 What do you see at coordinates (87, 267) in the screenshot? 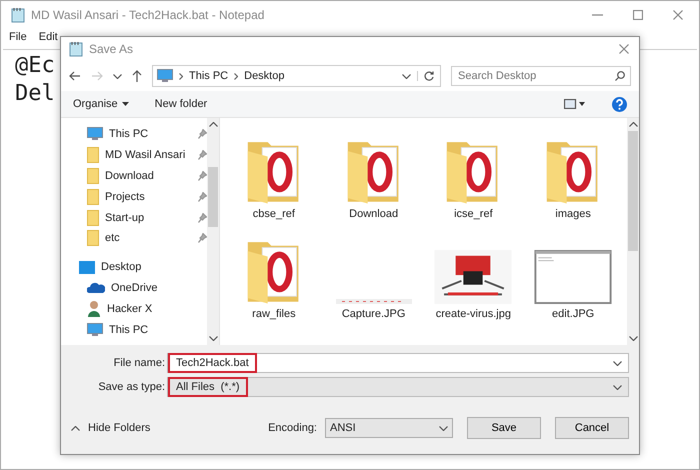
I see `desktop-icon` at bounding box center [87, 267].